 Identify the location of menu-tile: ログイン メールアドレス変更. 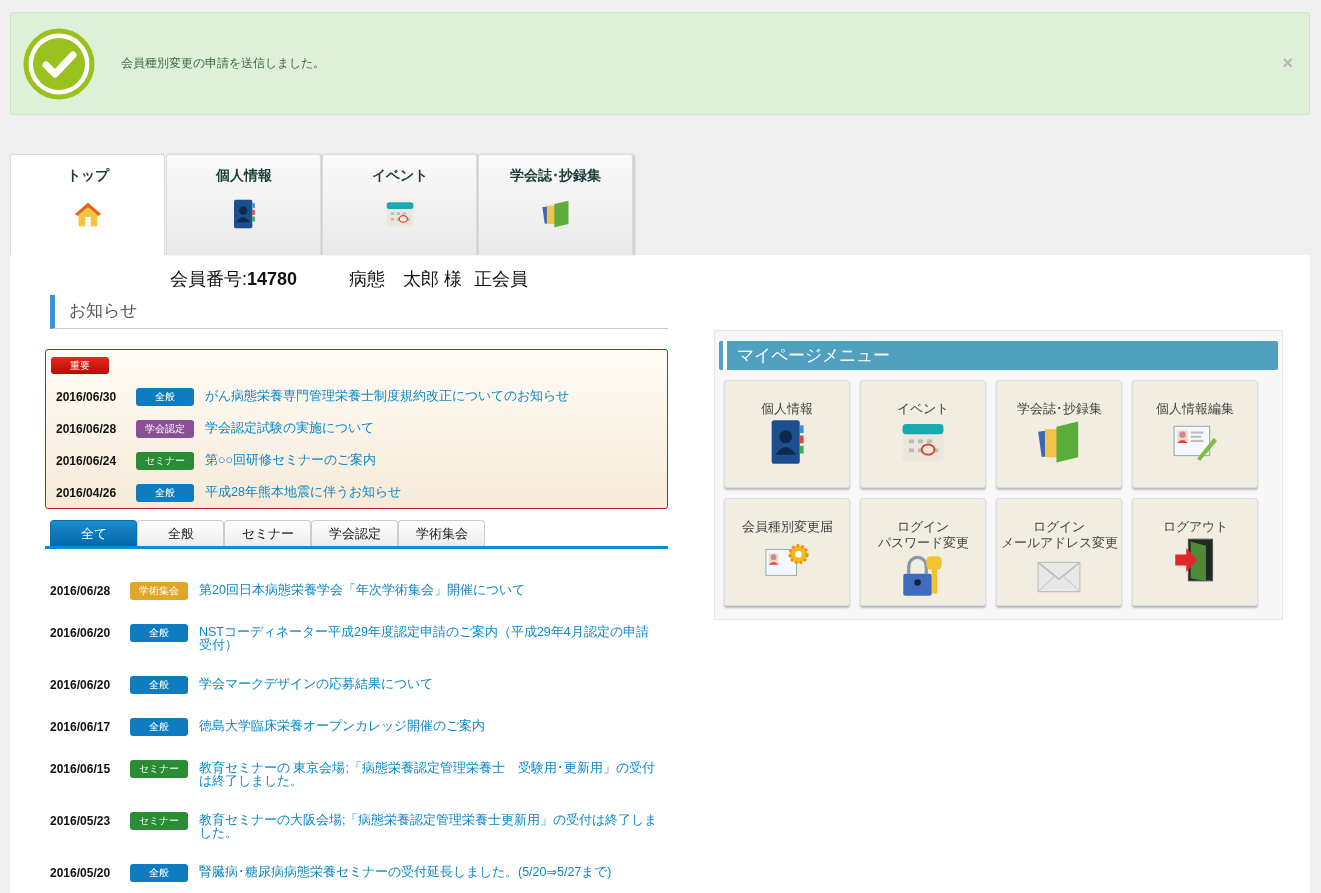
(1059, 552).